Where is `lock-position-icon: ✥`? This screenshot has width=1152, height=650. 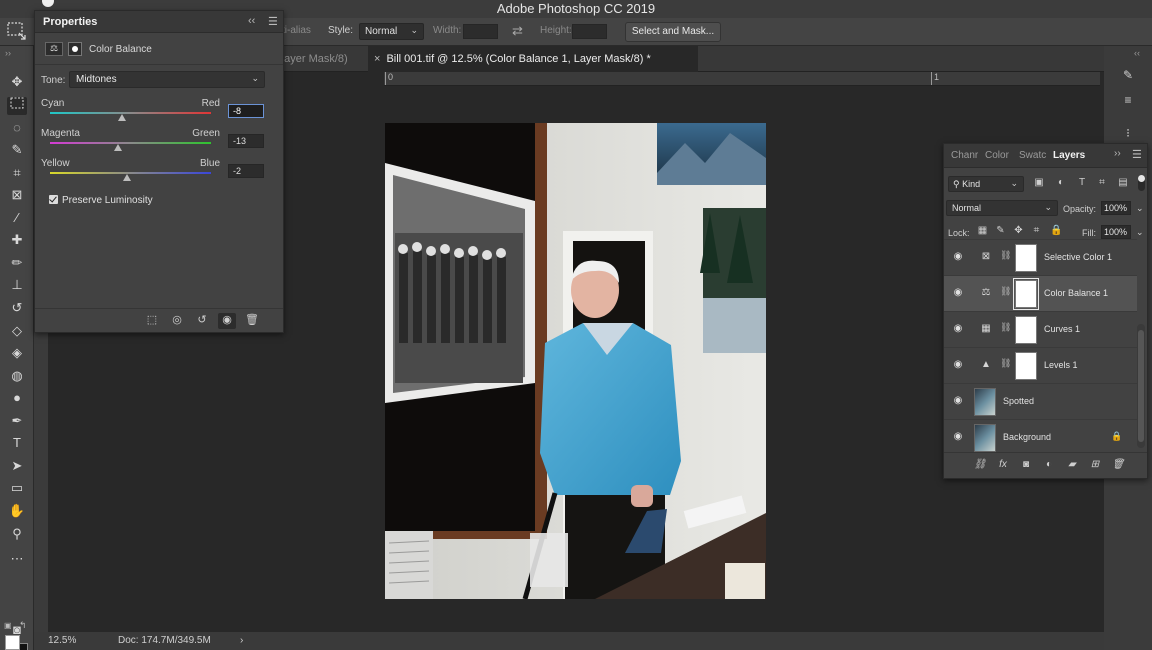 lock-position-icon: ✥ is located at coordinates (1018, 231).